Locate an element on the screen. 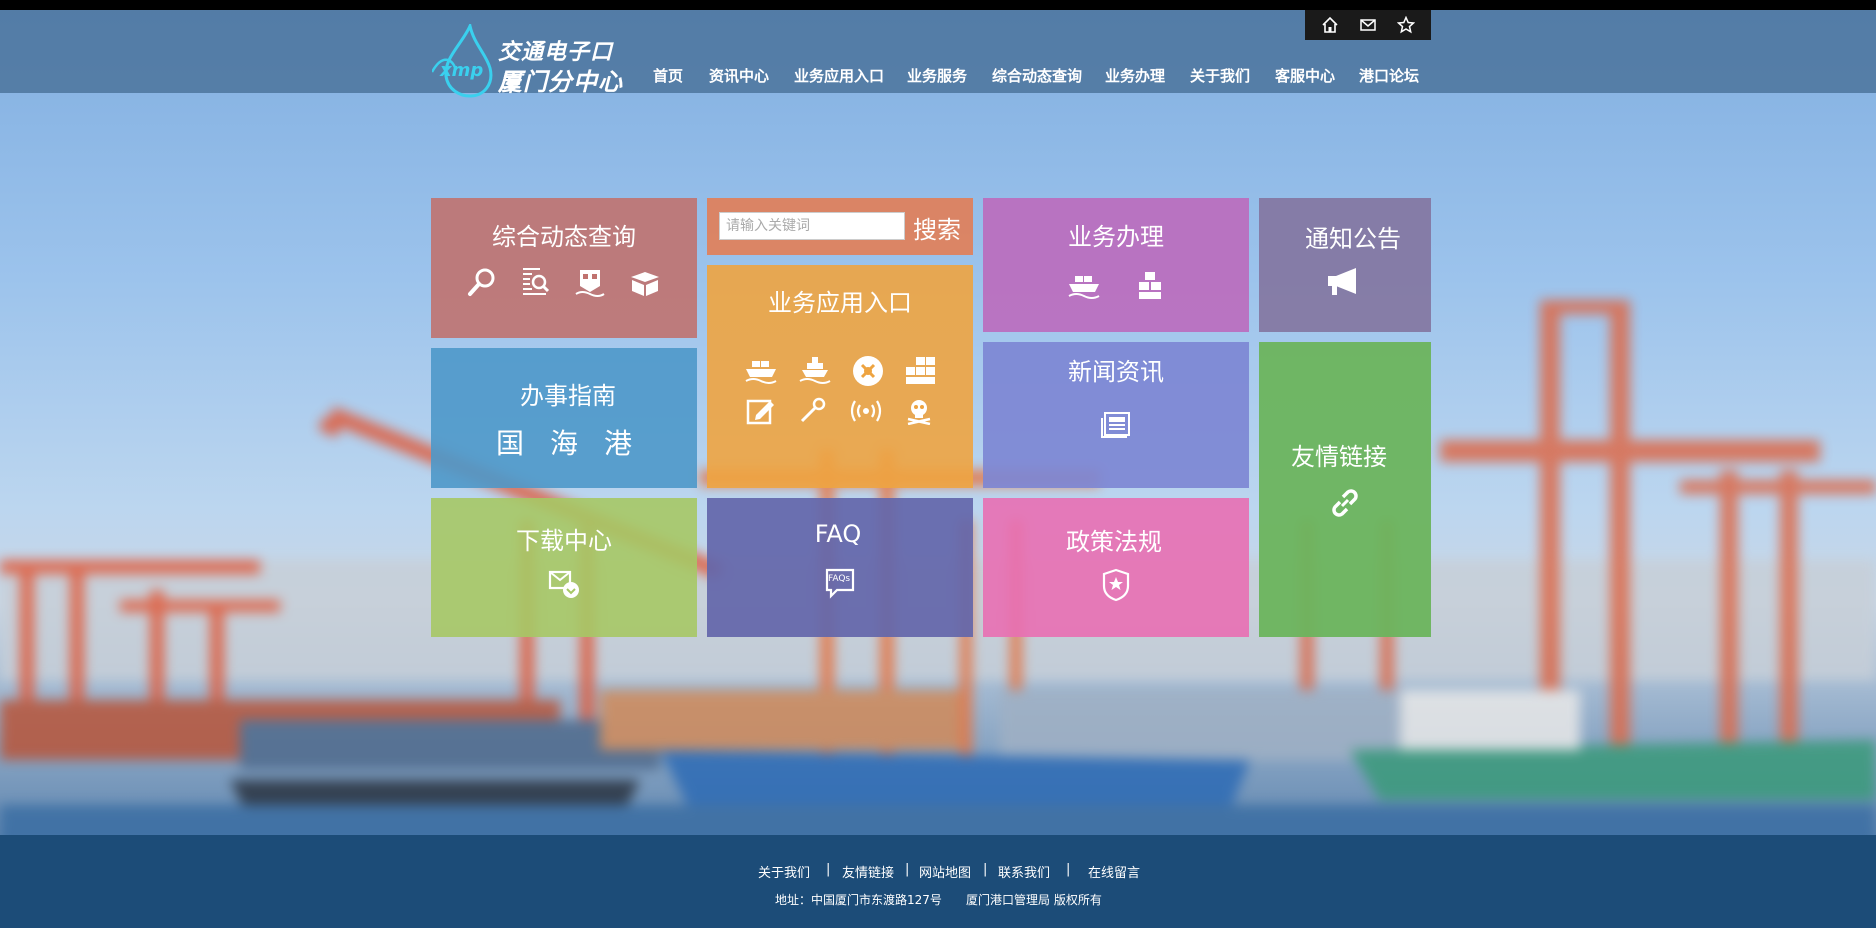 Image resolution: width=1876 pixels, height=928 pixels. guide-port-label: 港 is located at coordinates (618, 442).